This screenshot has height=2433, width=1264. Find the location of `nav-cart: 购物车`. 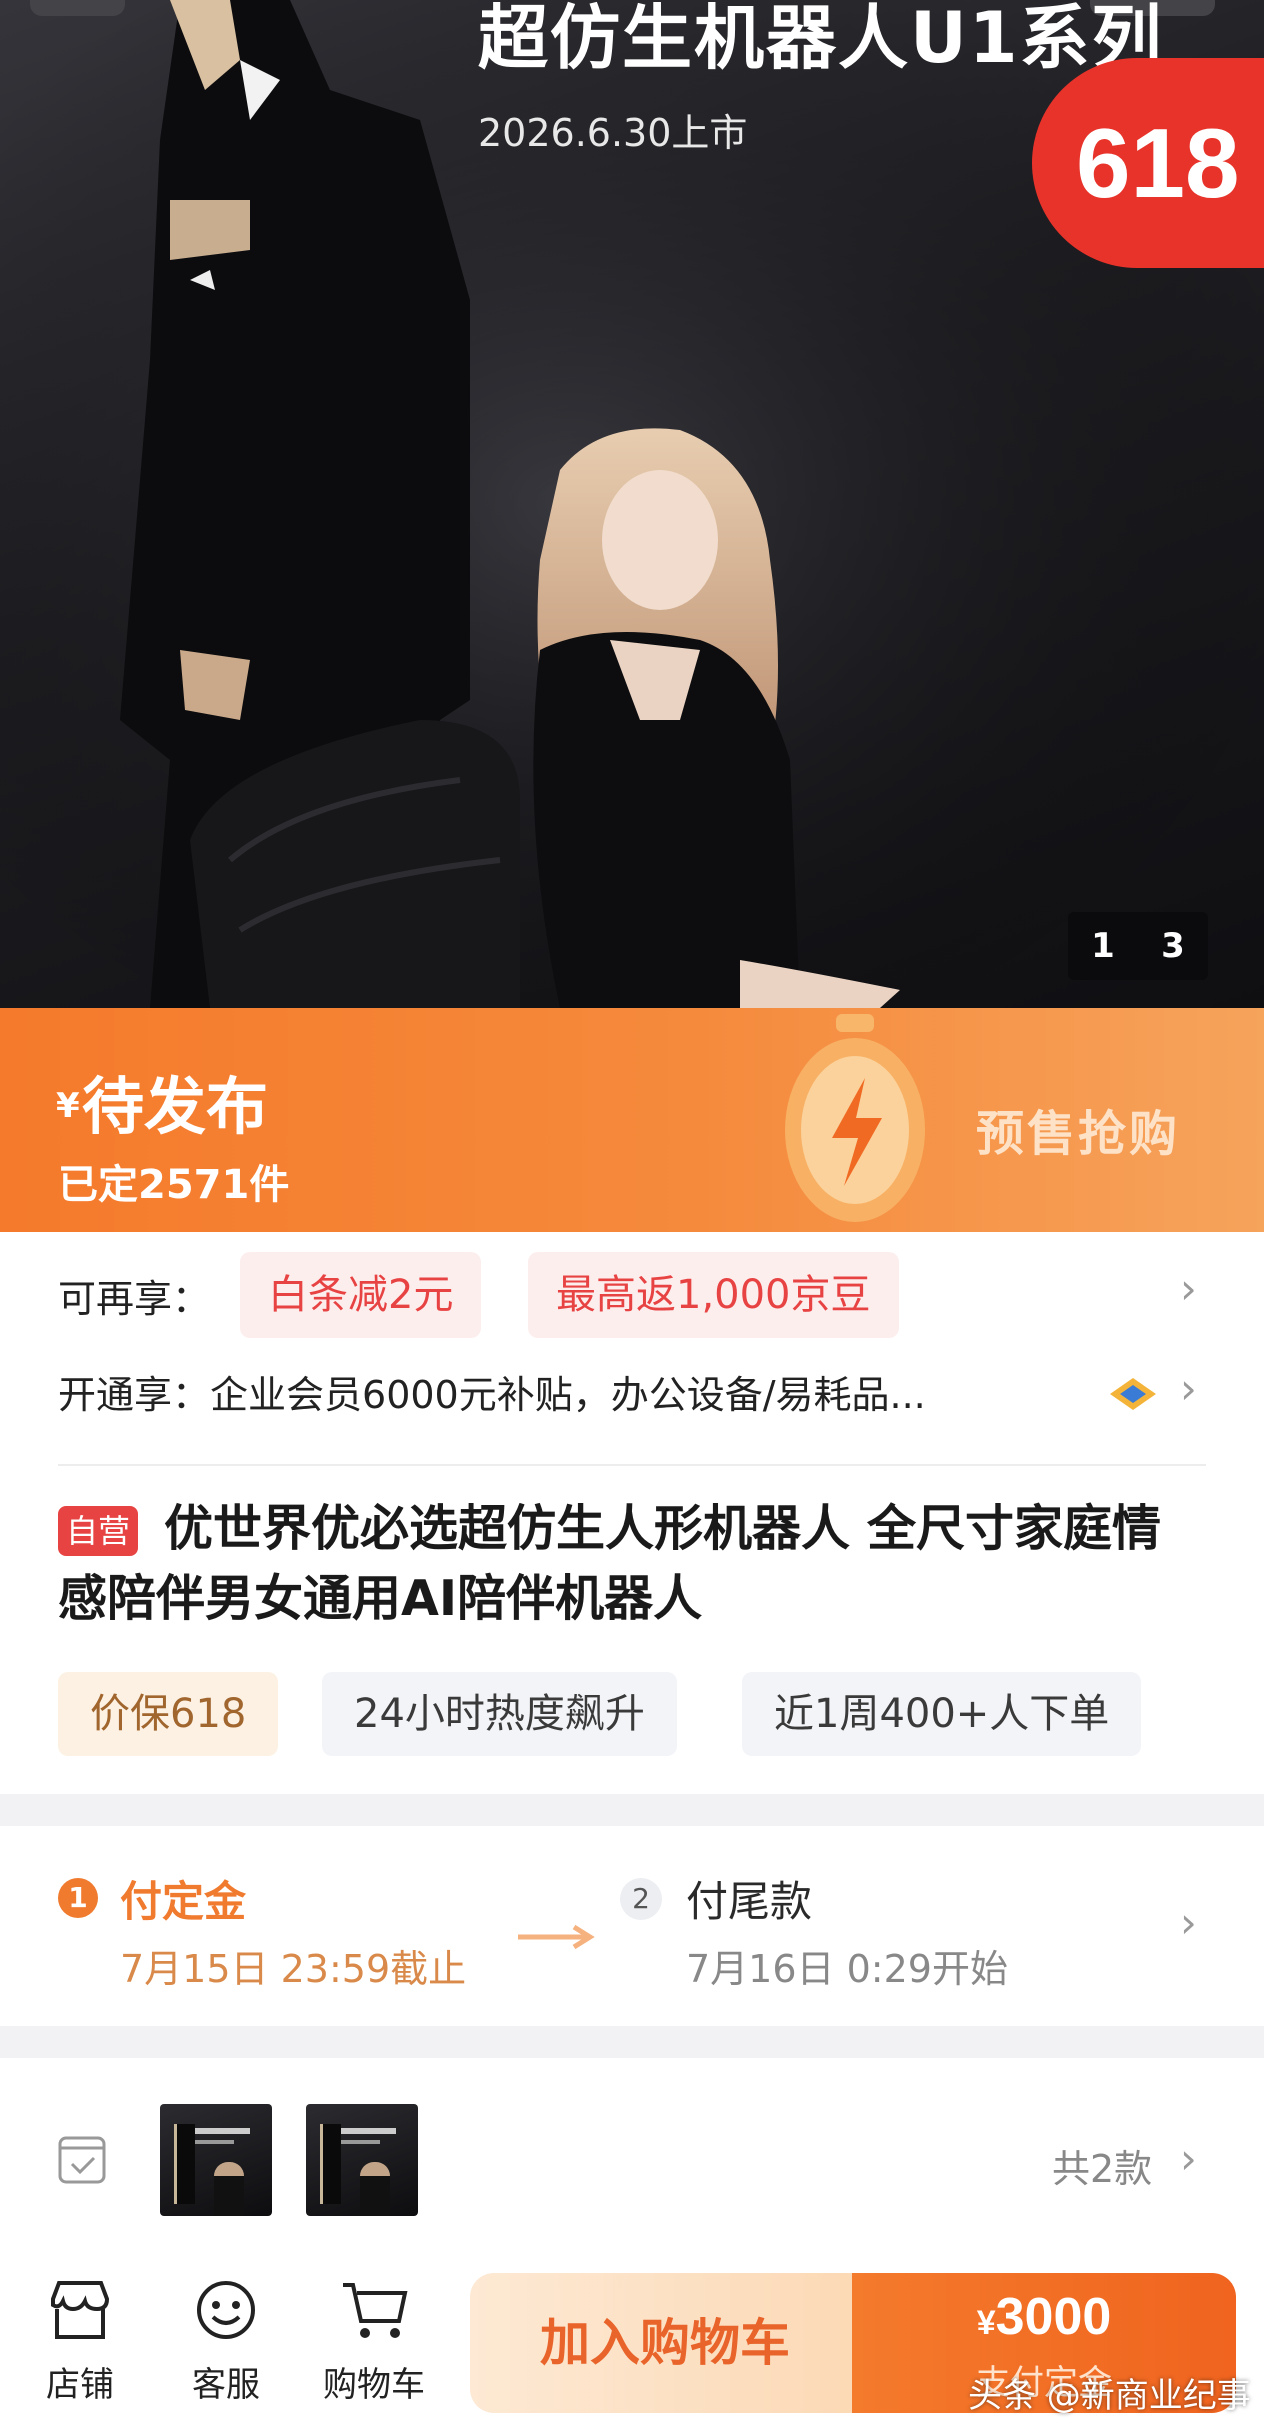

nav-cart: 购物车 is located at coordinates (374, 2342).